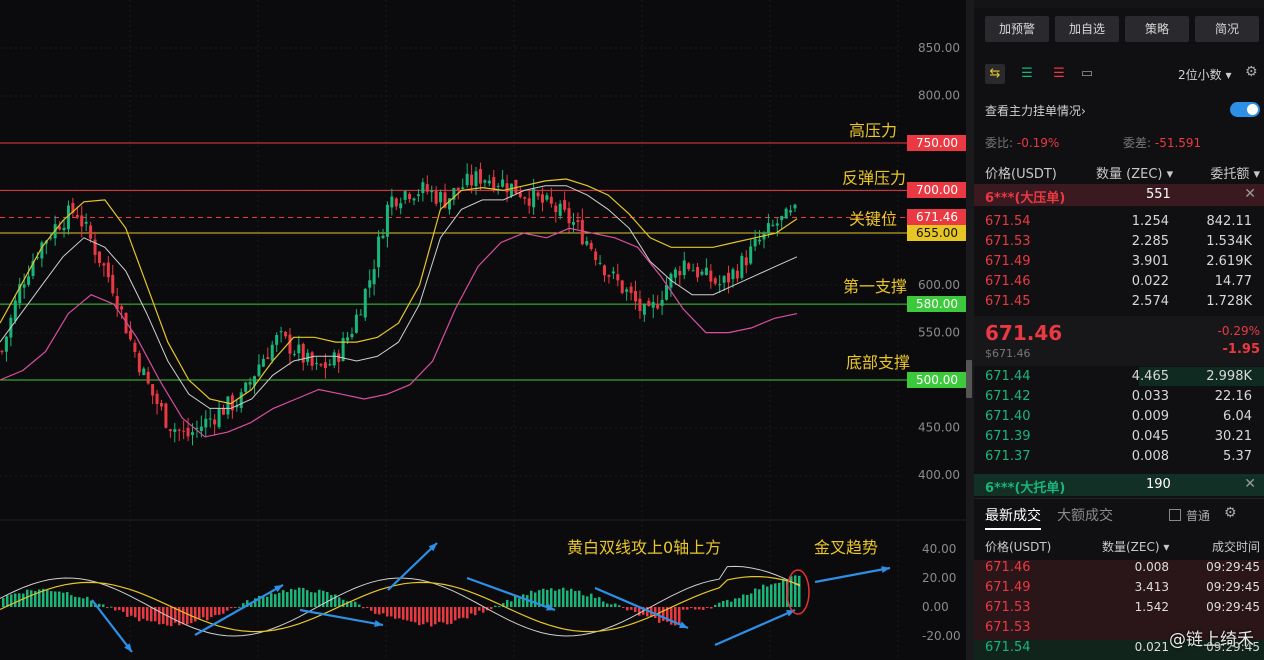  What do you see at coordinates (1233, 396) in the screenshot?
I see `row-total: 22.16` at bounding box center [1233, 396].